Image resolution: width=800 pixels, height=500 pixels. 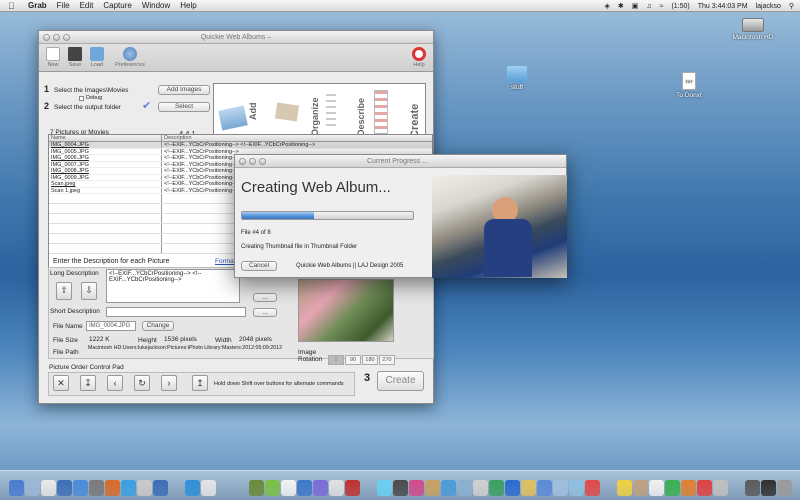 What do you see at coordinates (353, 360) in the screenshot?
I see `rotation-90-button: 90` at bounding box center [353, 360].